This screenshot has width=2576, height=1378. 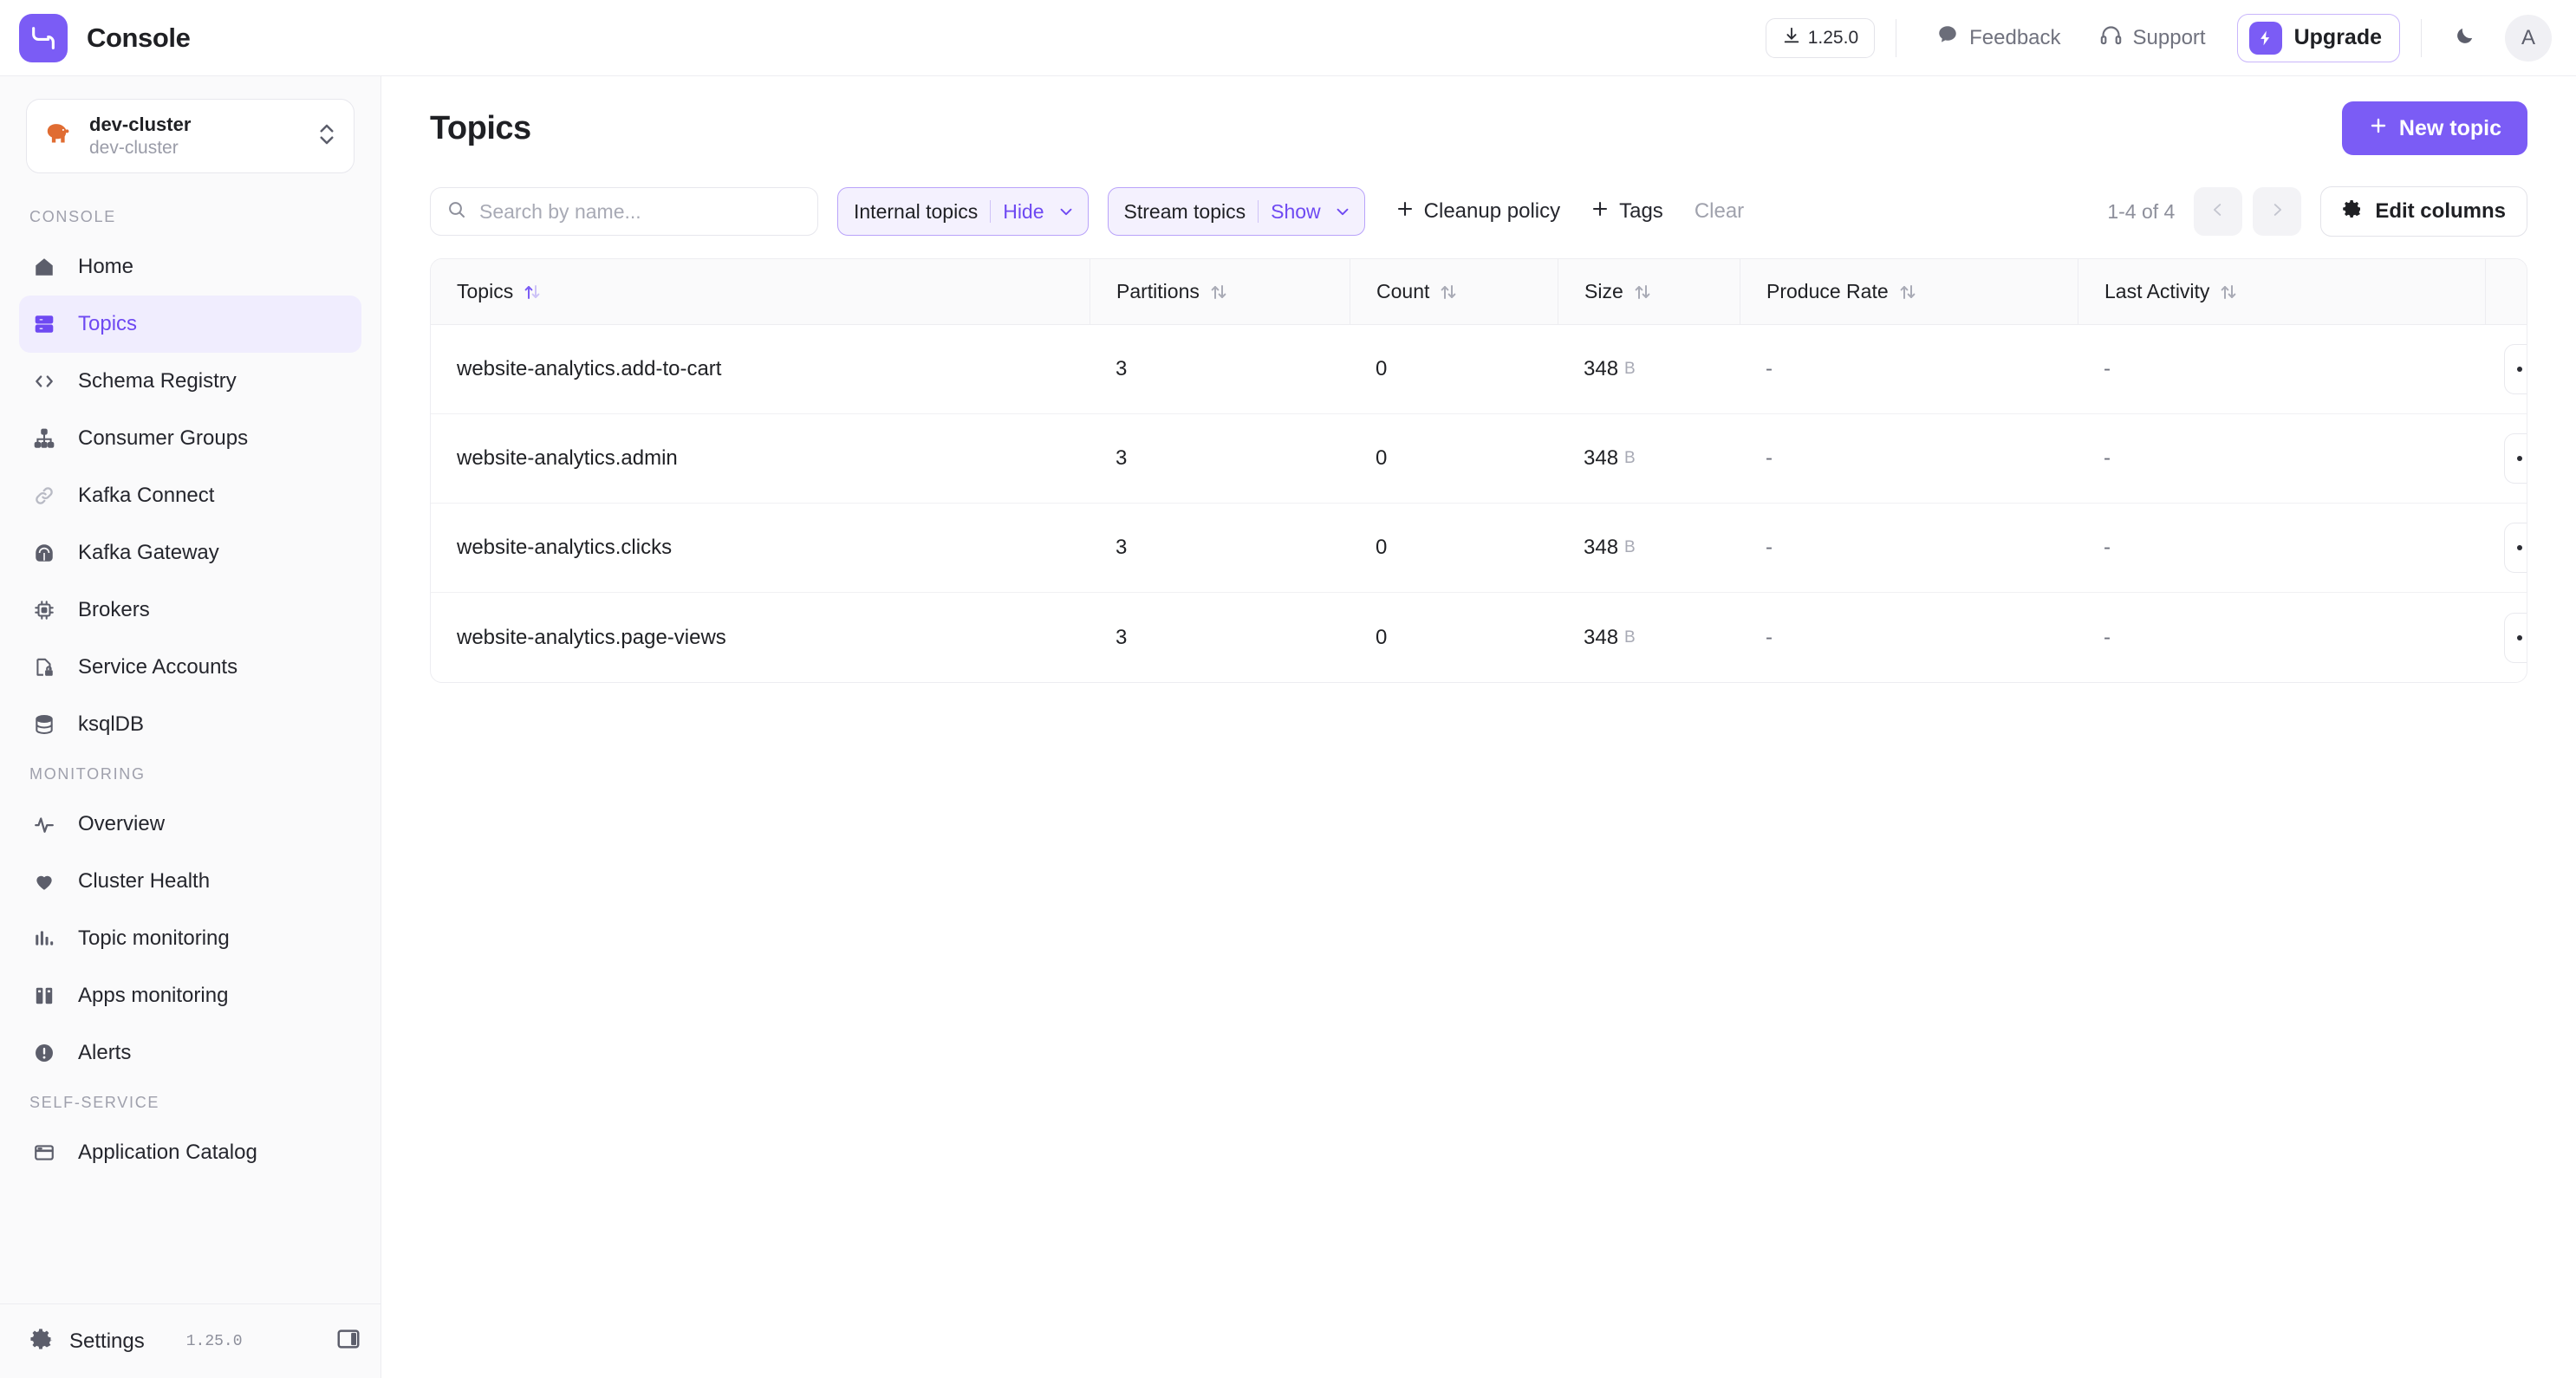 I want to click on filter-chip-internal-topics: Internal topics Hide, so click(x=963, y=211).